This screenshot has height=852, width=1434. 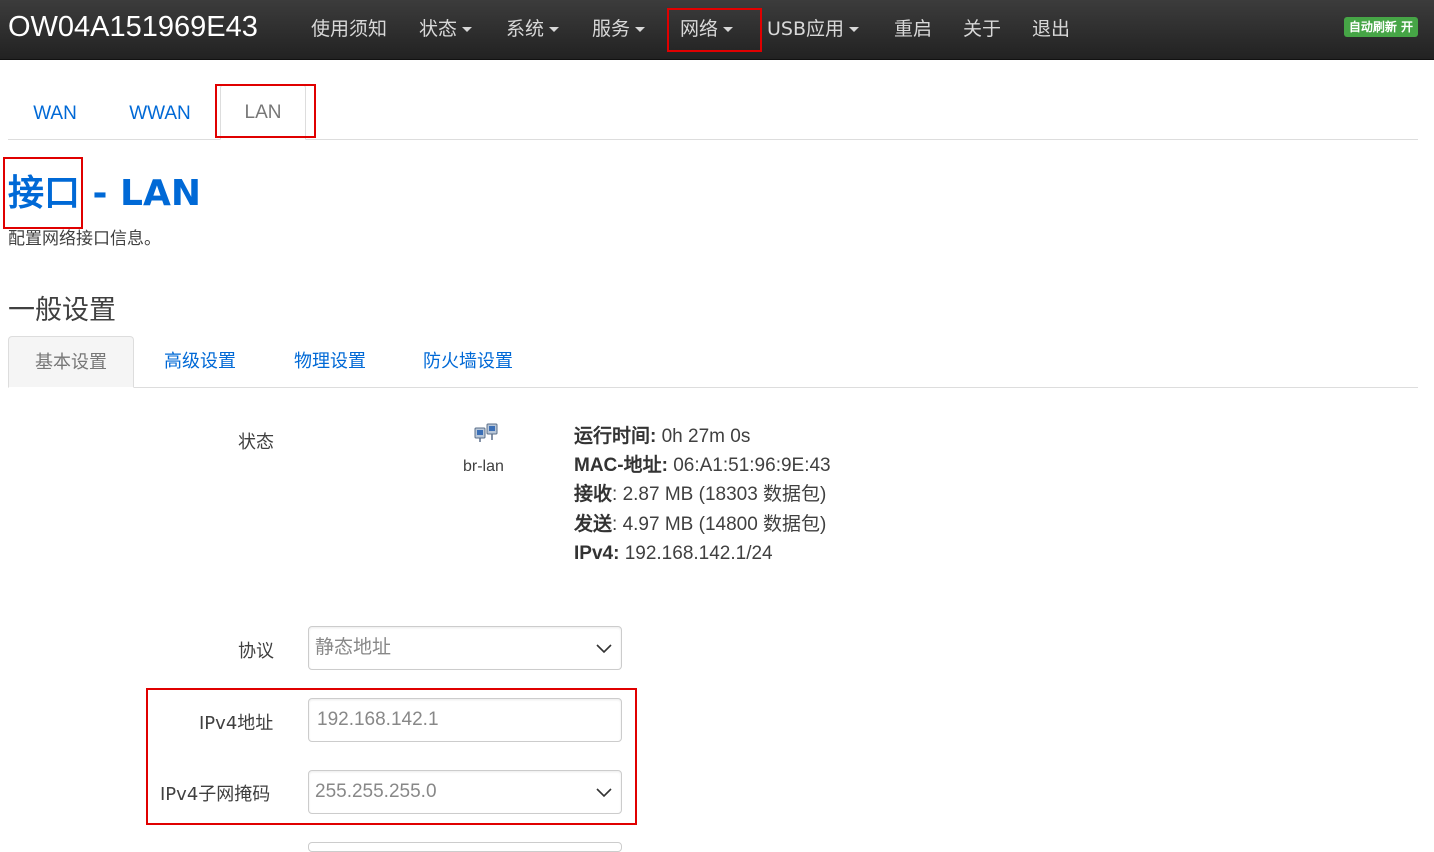 I want to click on nav-services-menu: 服务, so click(x=619, y=29).